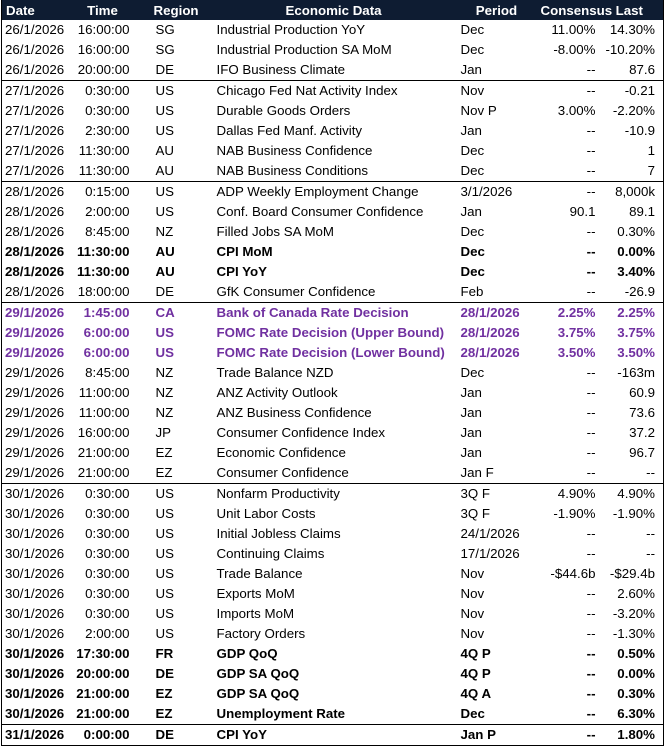  Describe the element at coordinates (102, 312) in the screenshot. I see `time-cell: 1:45:00` at that location.